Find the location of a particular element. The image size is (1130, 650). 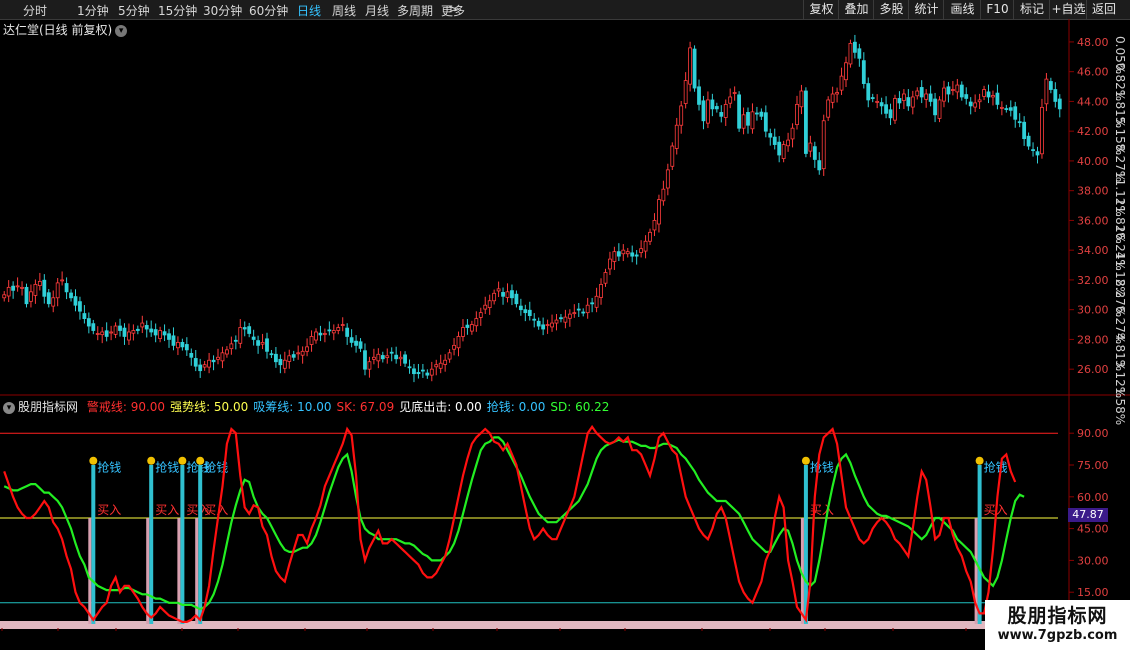

indicator-menu-icon: ▾ is located at coordinates (9, 407).